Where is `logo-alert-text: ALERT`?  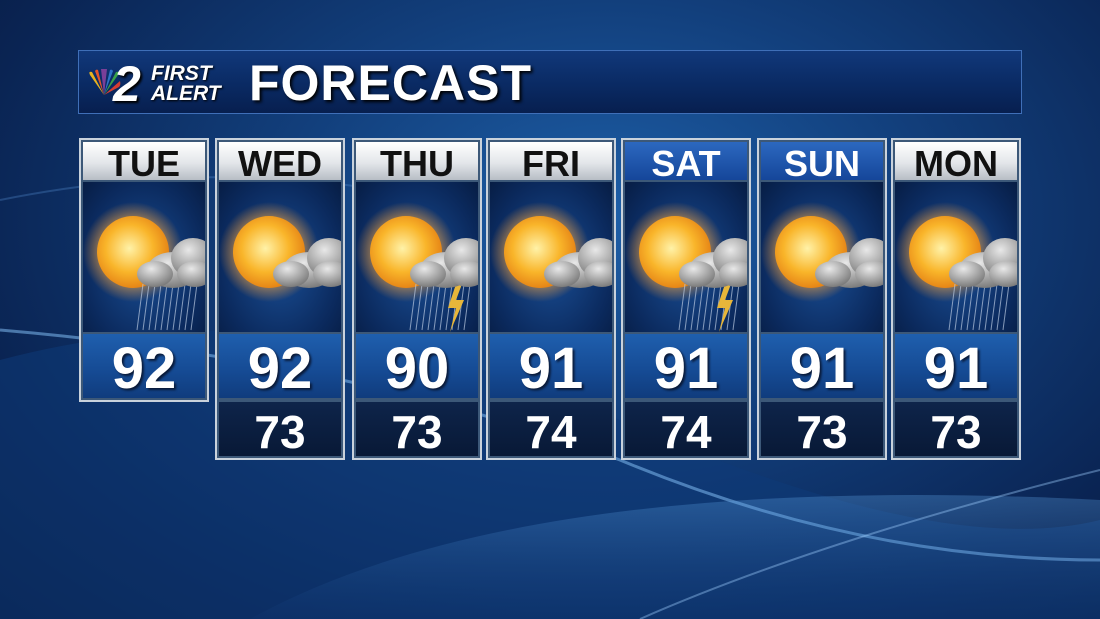 logo-alert-text: ALERT is located at coordinates (186, 93).